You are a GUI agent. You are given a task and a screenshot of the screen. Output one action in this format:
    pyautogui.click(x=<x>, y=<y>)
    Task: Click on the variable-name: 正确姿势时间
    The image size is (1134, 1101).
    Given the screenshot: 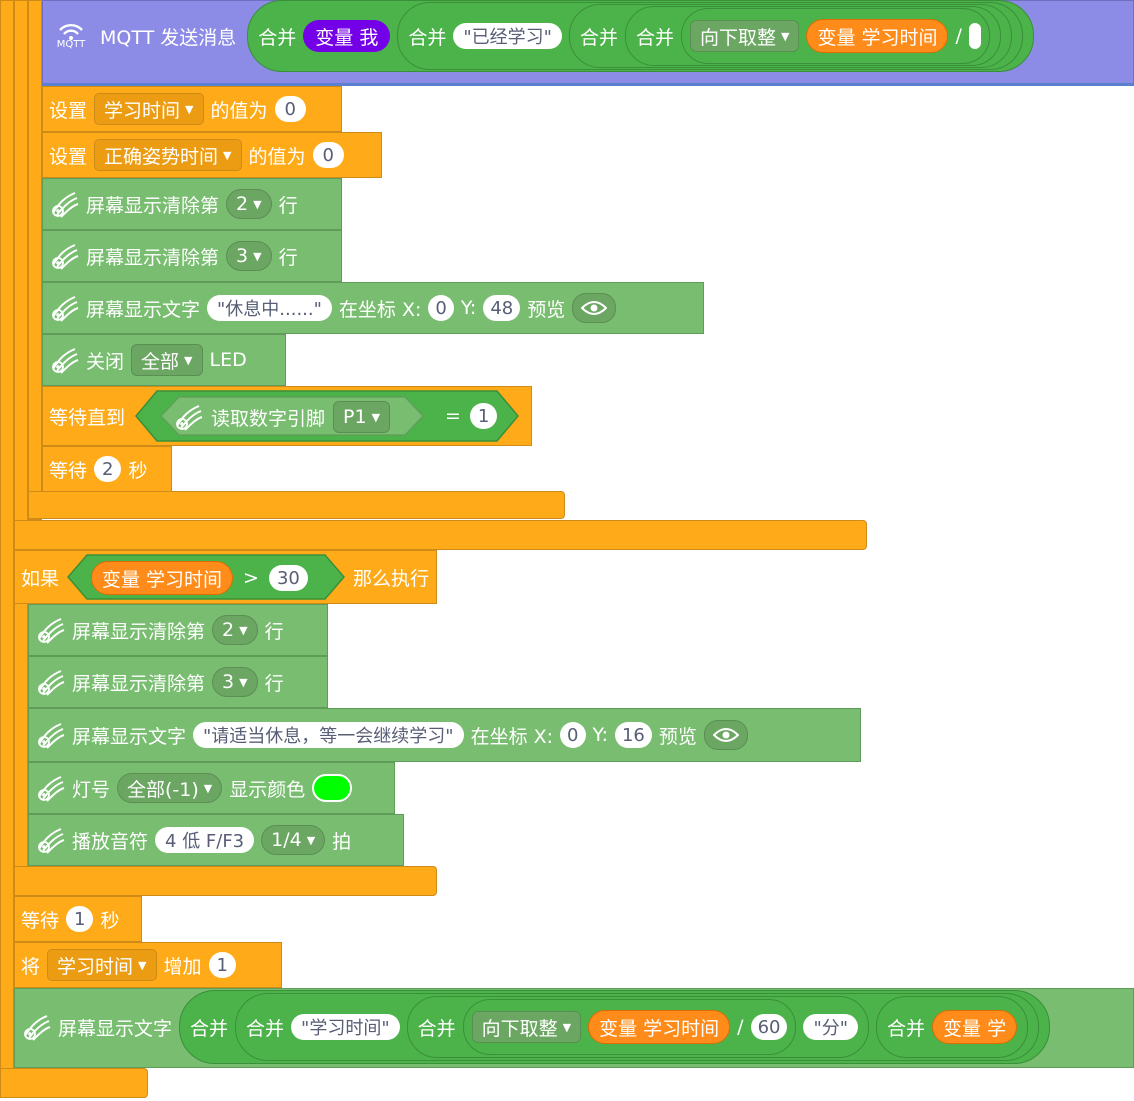 What is the action you would take?
    pyautogui.click(x=161, y=156)
    